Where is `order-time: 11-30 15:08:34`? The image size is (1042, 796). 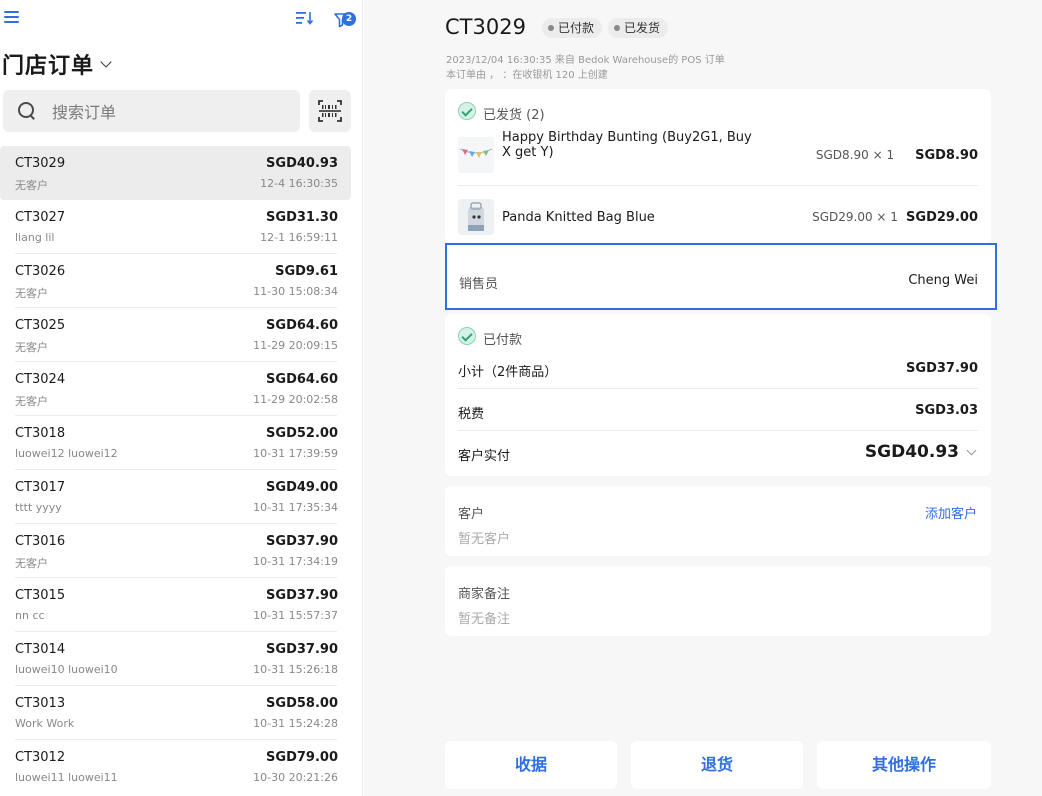
order-time: 11-30 15:08:34 is located at coordinates (295, 291).